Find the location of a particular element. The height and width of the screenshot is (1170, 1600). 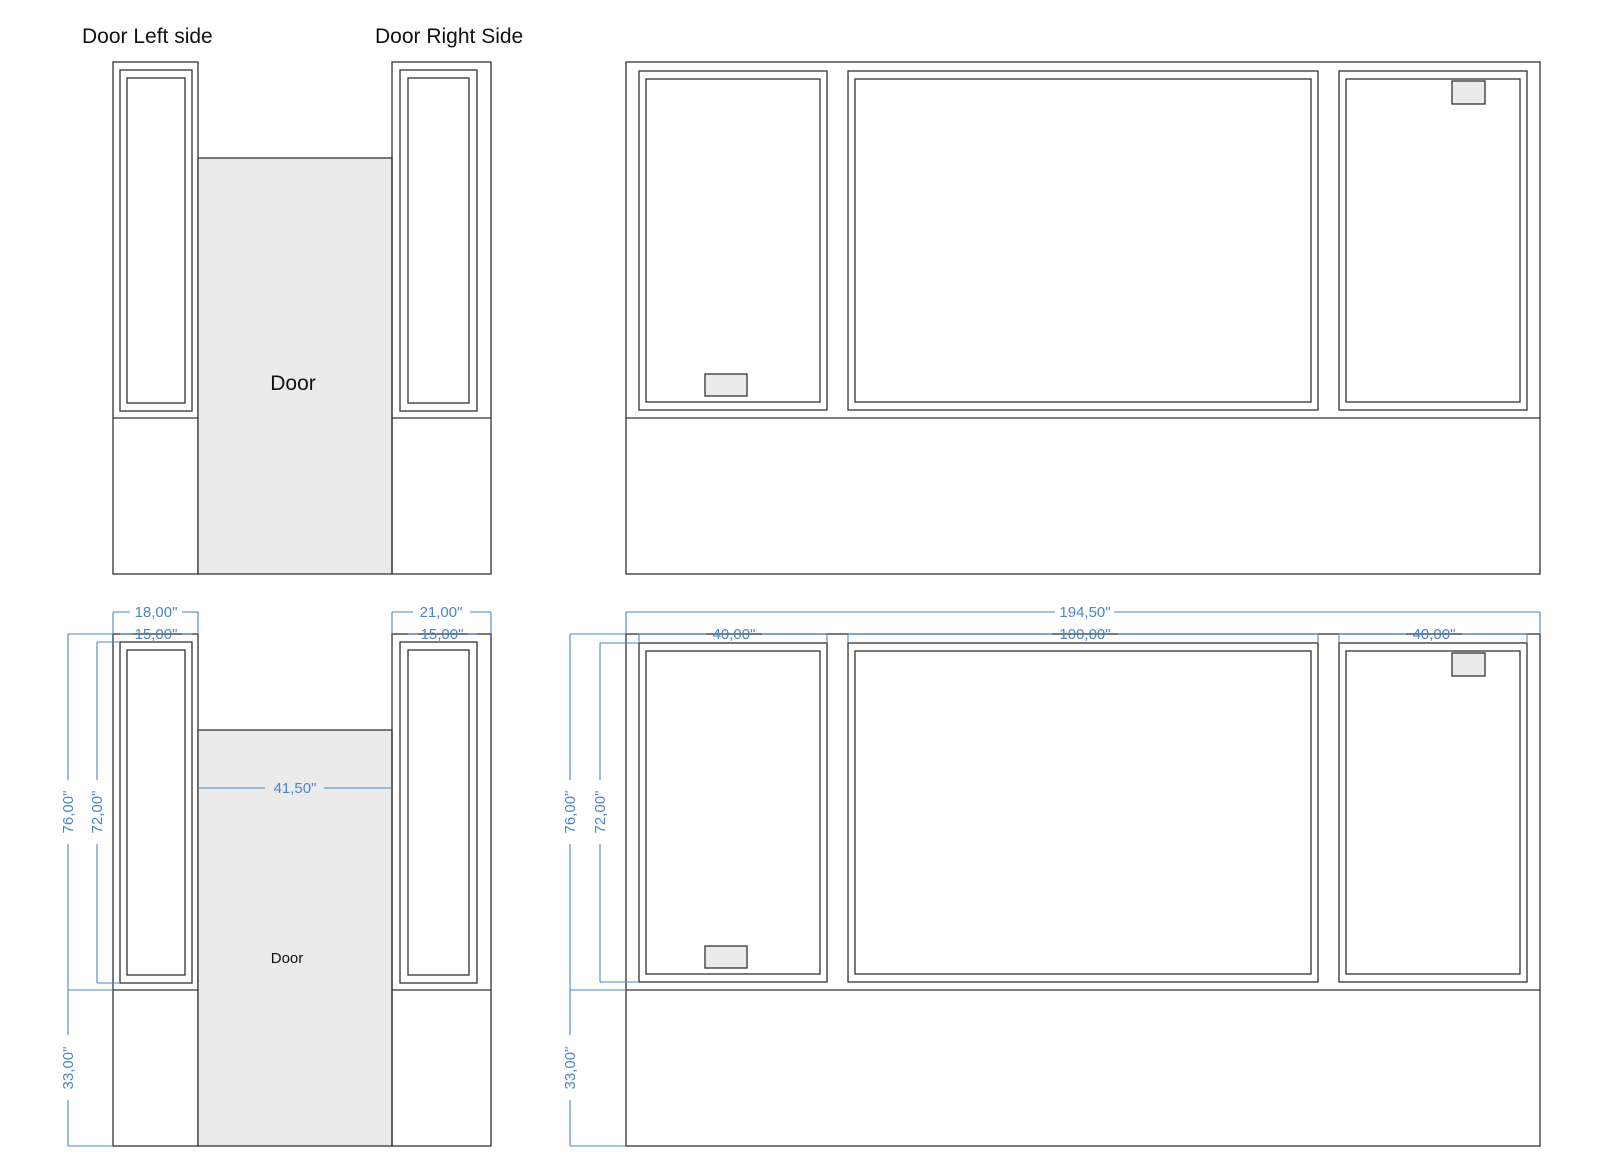

dim-text-right-base-height: 33,00" is located at coordinates (570, 1068).